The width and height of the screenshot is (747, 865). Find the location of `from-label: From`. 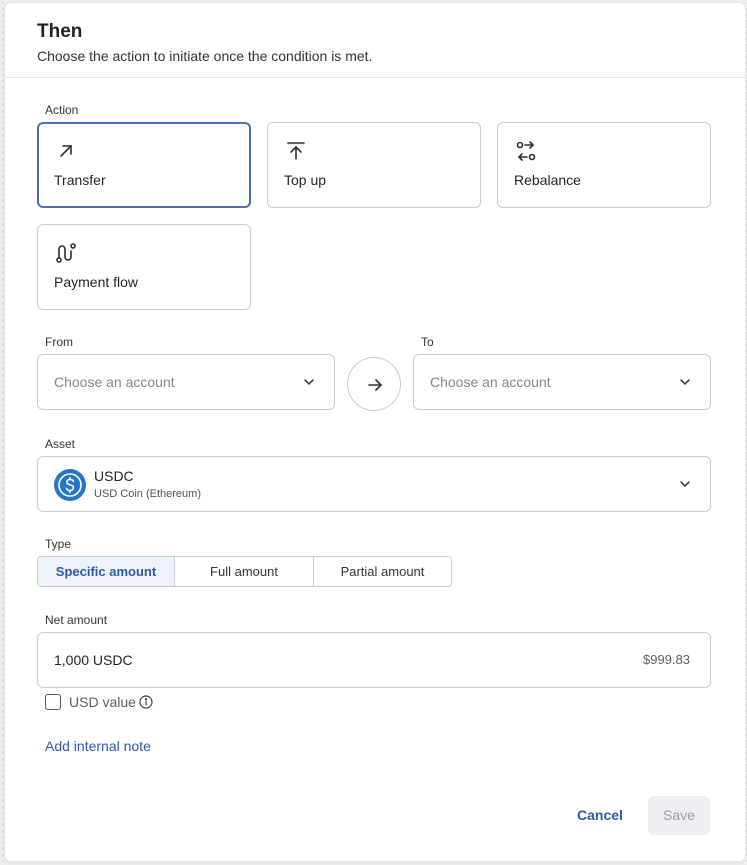

from-label: From is located at coordinates (59, 342).